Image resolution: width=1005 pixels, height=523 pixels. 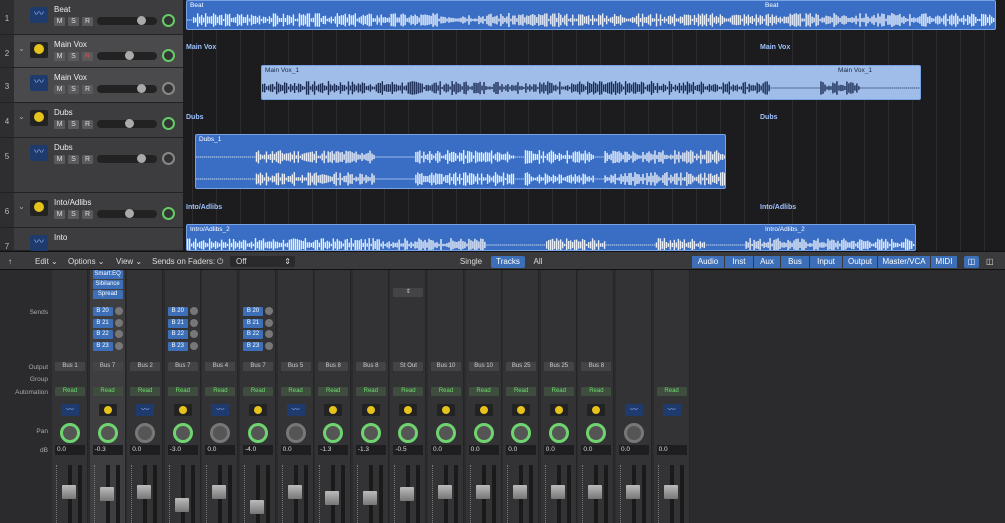 What do you see at coordinates (60, 237) in the screenshot?
I see `track-name: Into` at bounding box center [60, 237].